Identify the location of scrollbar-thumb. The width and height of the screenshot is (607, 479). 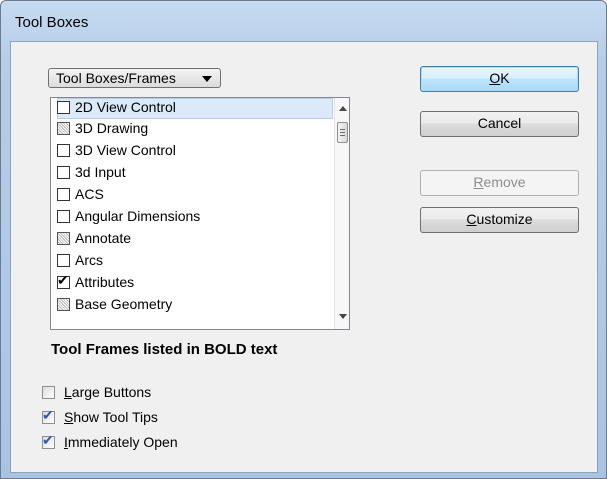
(342, 132).